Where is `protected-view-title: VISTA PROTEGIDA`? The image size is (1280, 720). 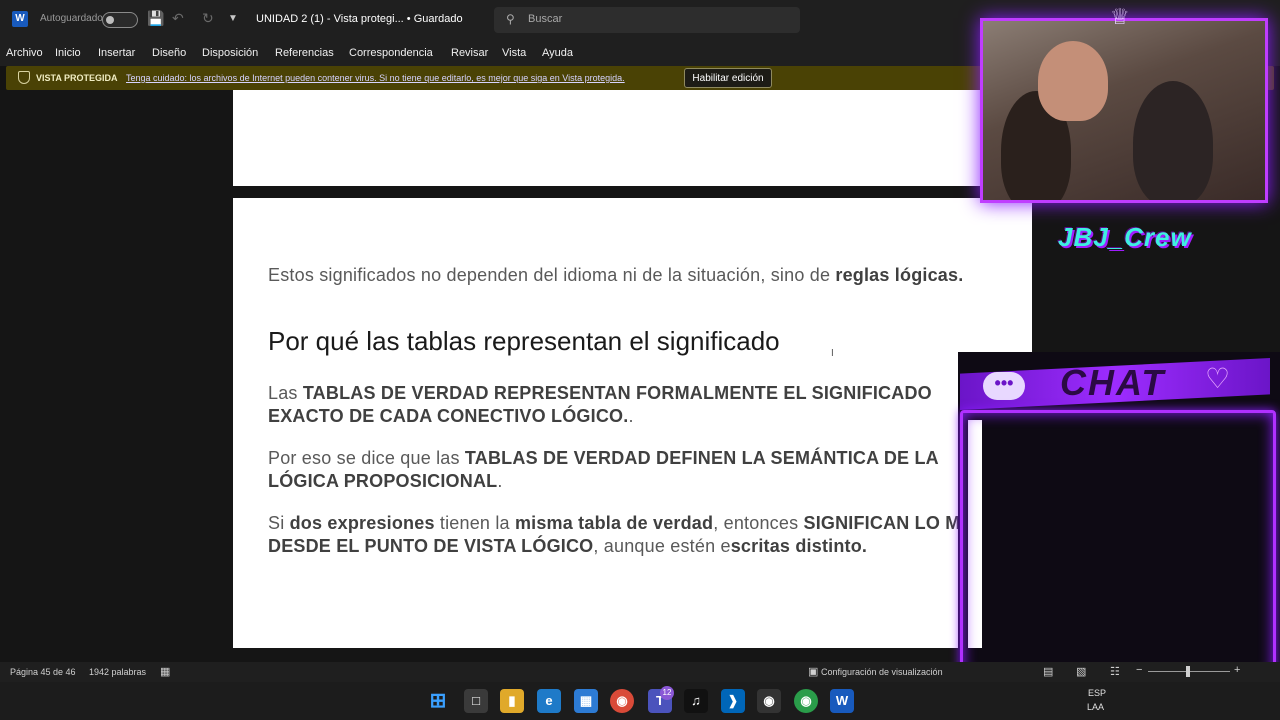 protected-view-title: VISTA PROTEGIDA is located at coordinates (77, 78).